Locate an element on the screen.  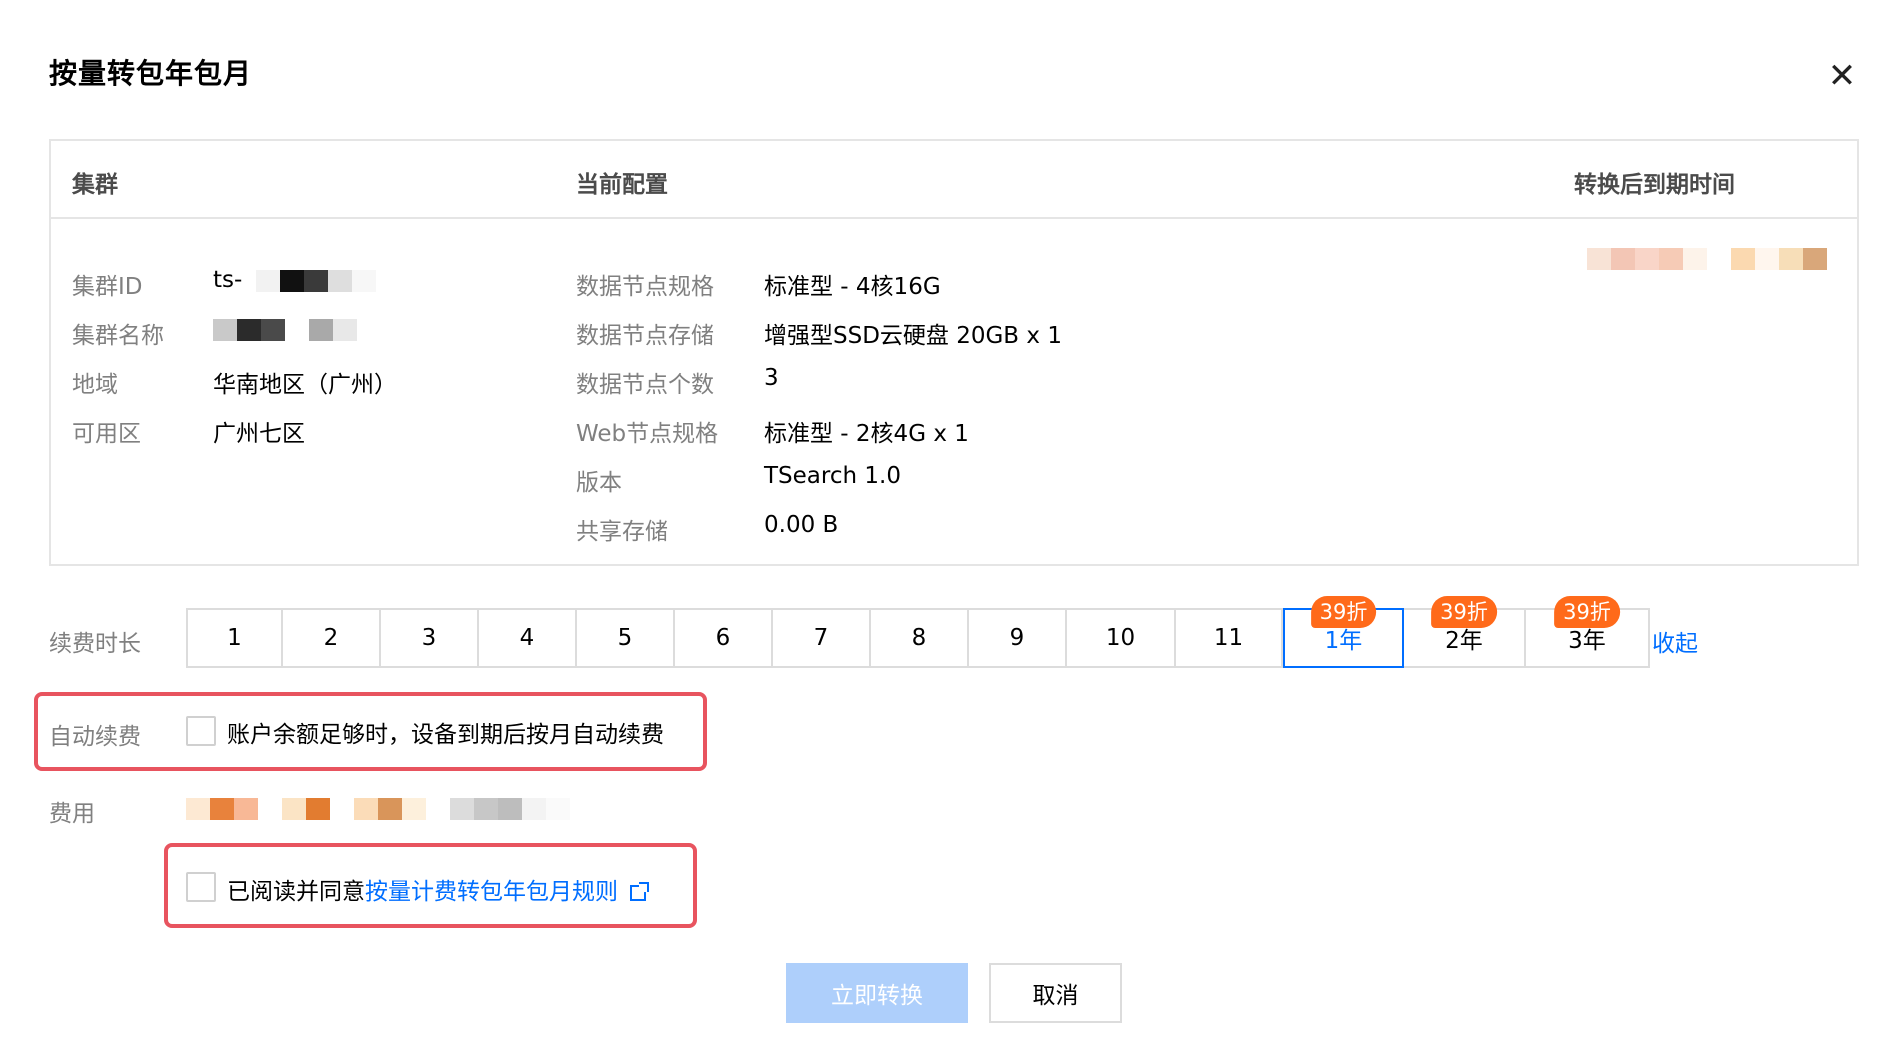
agreement-text: 已阅读并同意 is located at coordinates (296, 892).